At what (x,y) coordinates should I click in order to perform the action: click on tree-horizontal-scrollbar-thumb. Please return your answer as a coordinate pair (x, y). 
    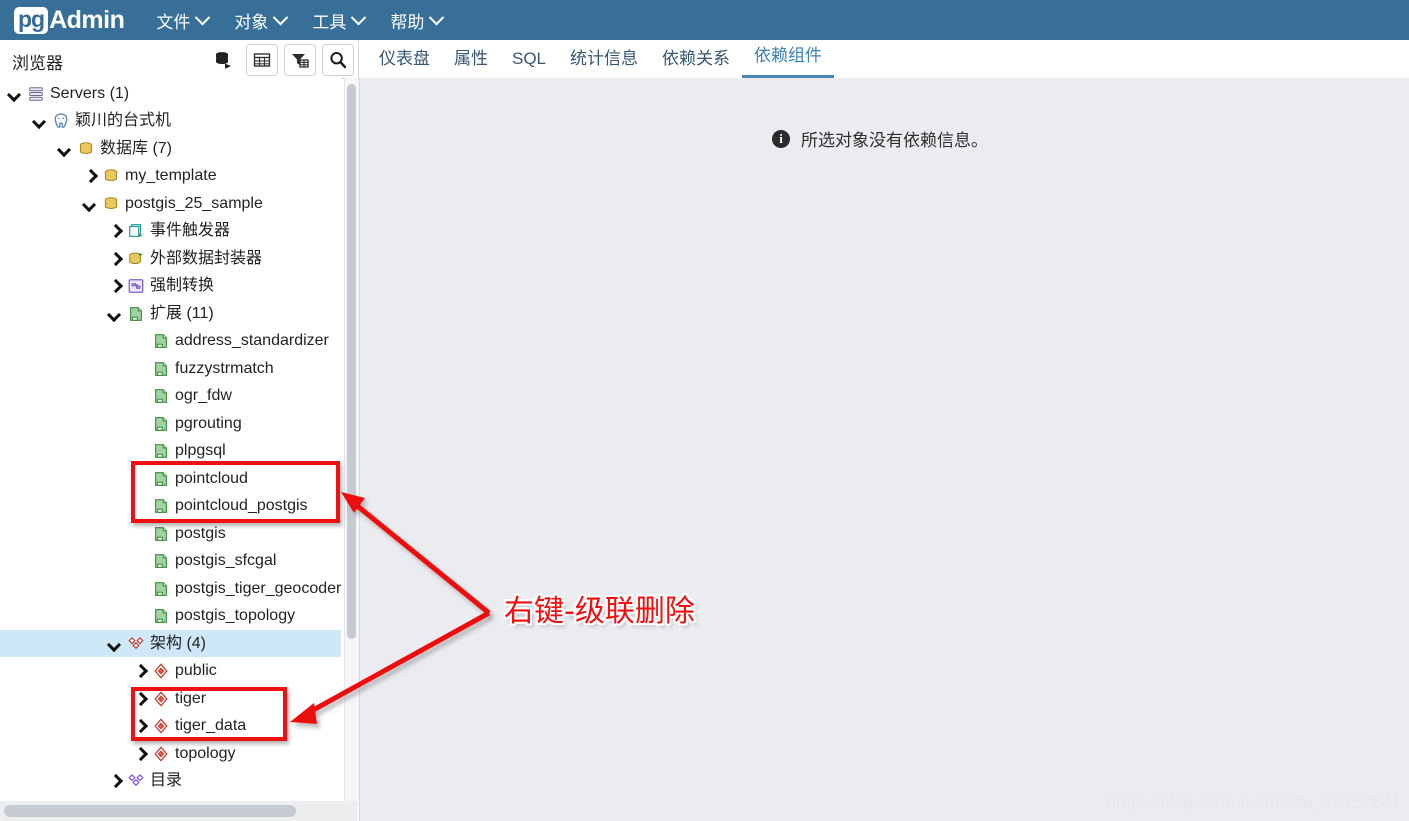
    Looking at the image, I should click on (150, 811).